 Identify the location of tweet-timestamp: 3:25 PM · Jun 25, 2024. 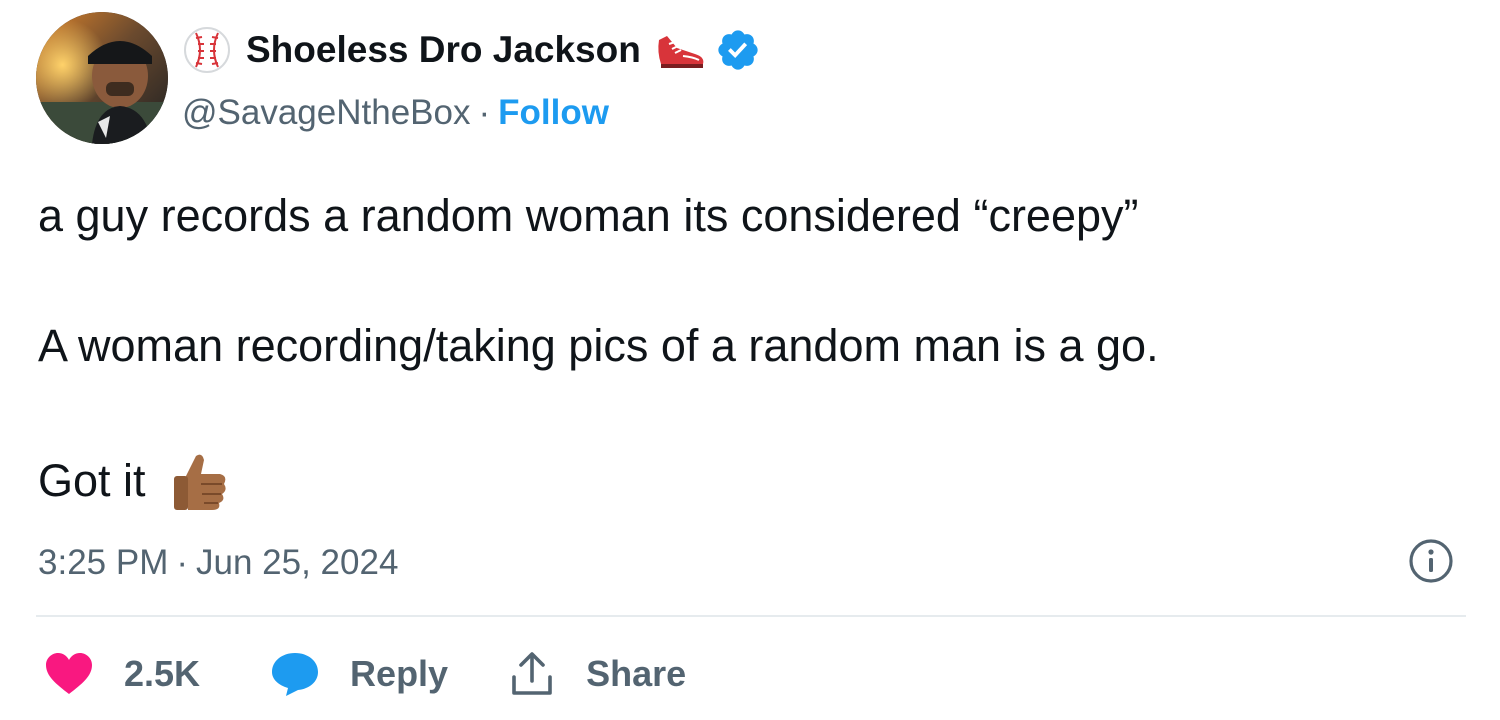
(218, 563).